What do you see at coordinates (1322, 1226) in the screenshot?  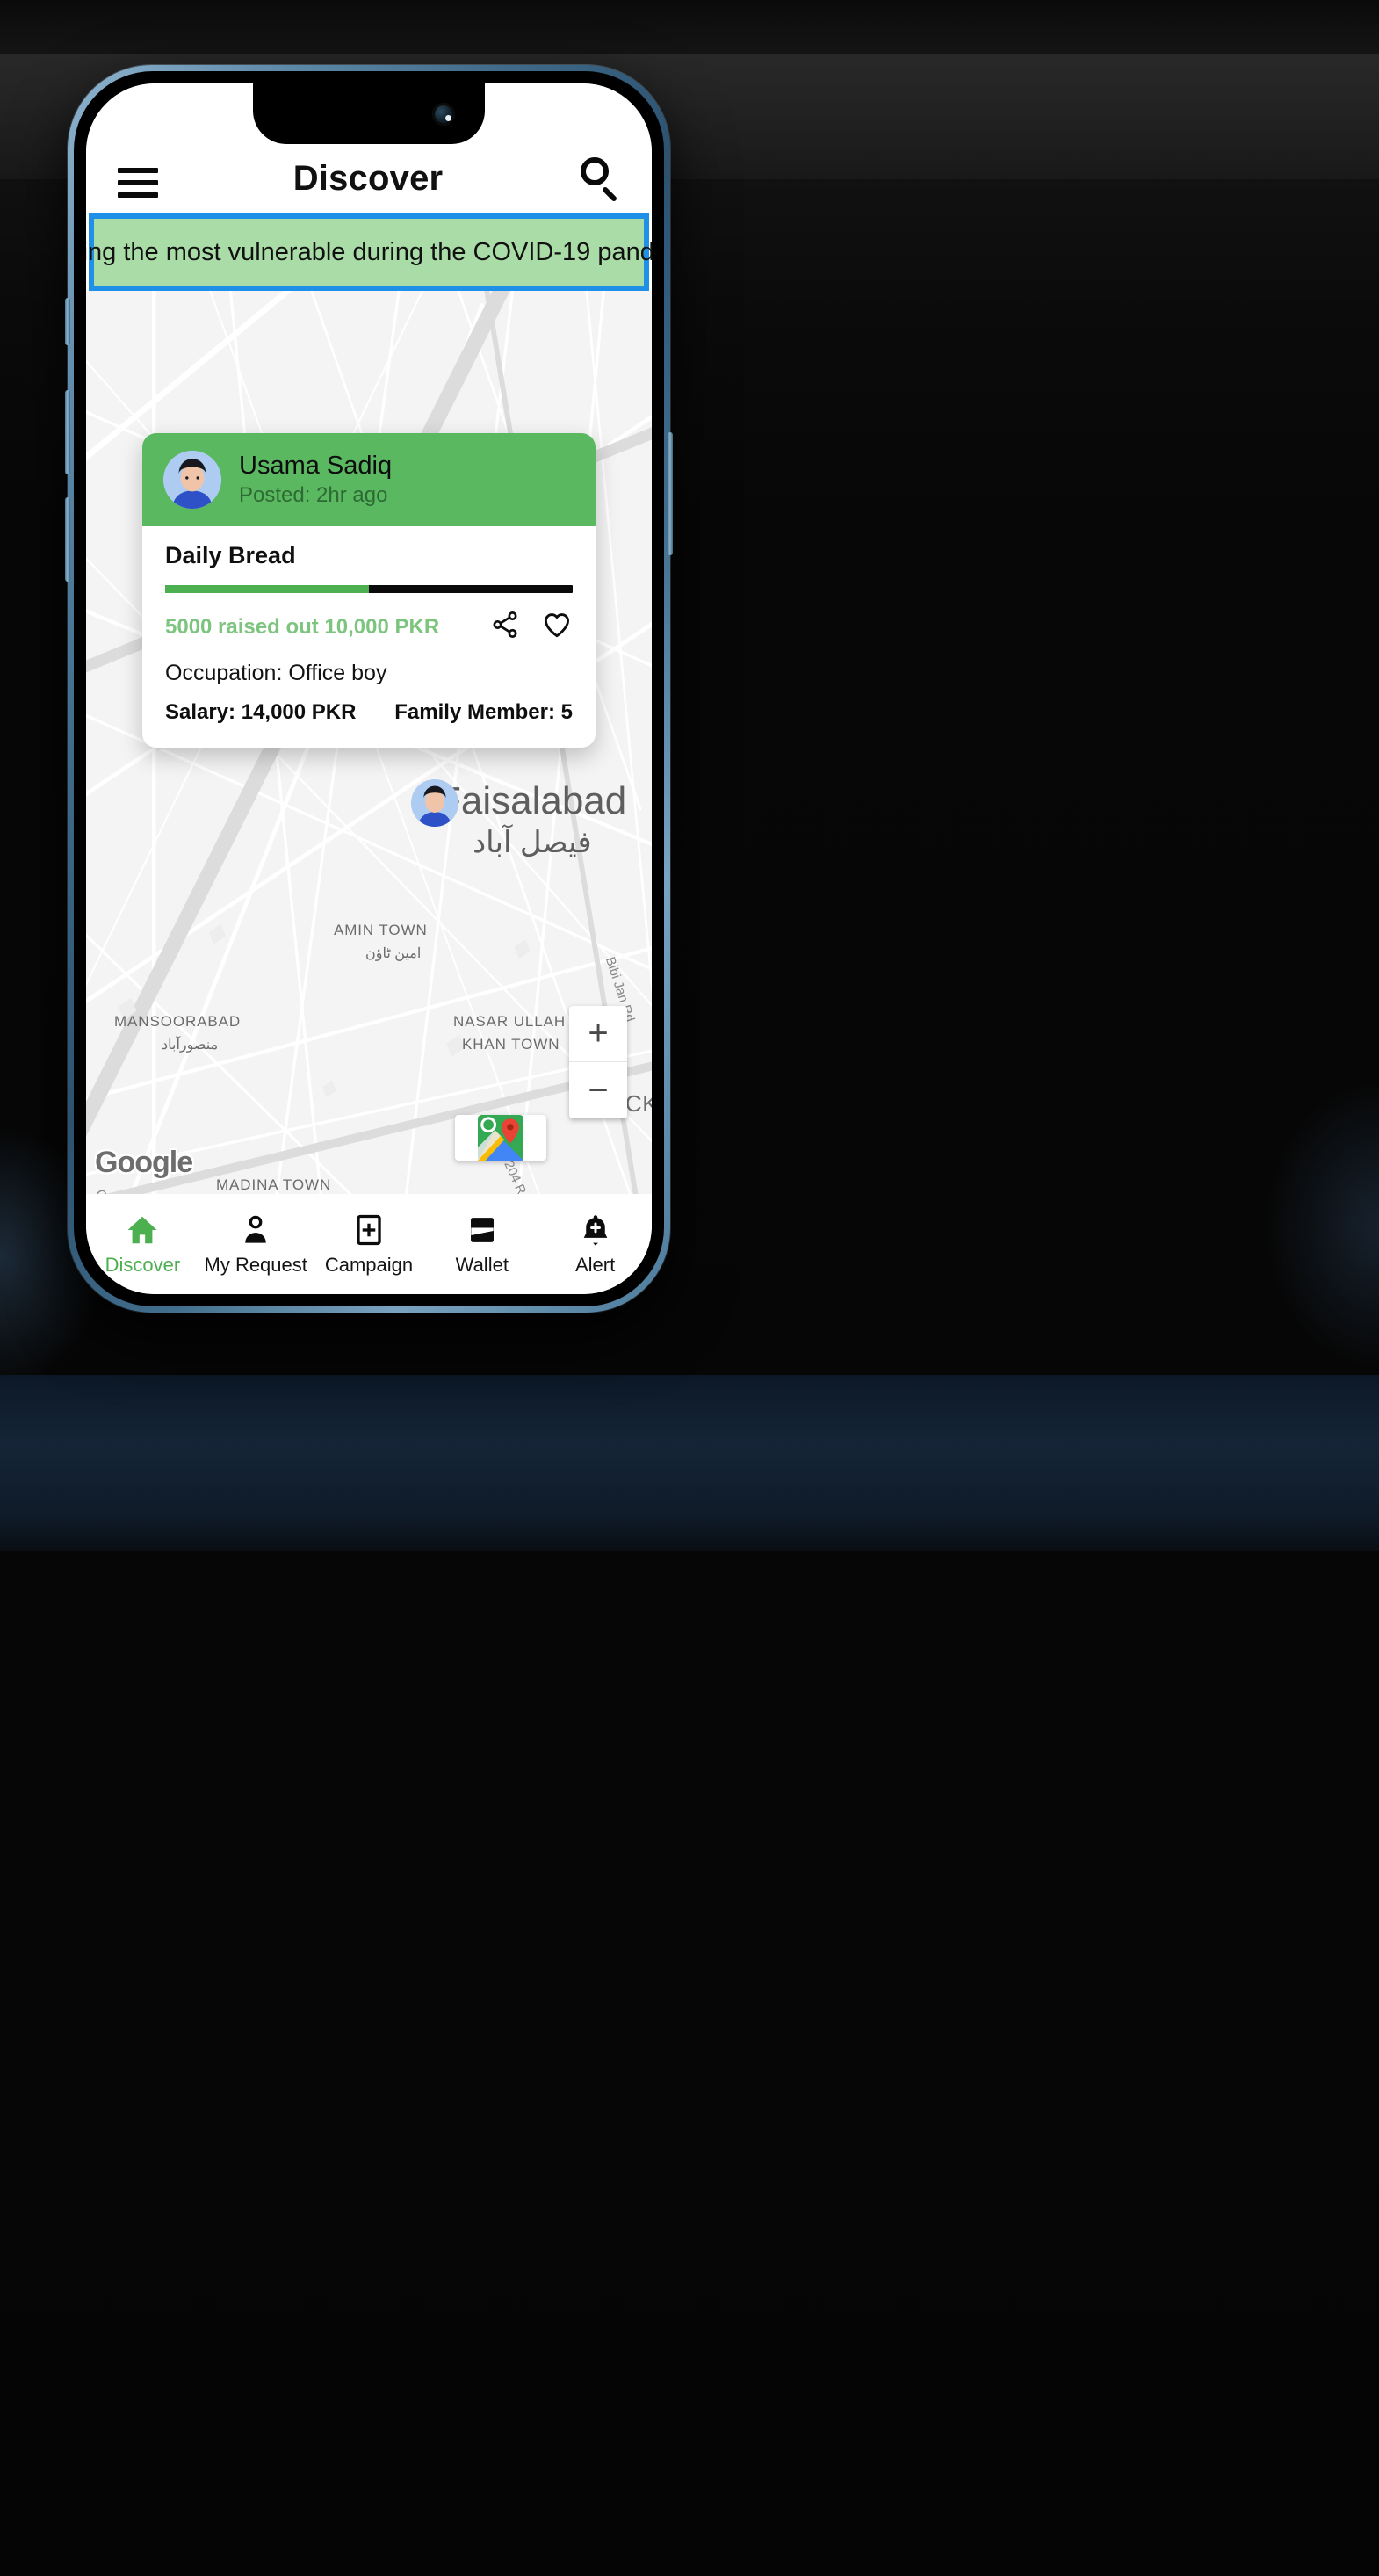 I see `right-glow` at bounding box center [1322, 1226].